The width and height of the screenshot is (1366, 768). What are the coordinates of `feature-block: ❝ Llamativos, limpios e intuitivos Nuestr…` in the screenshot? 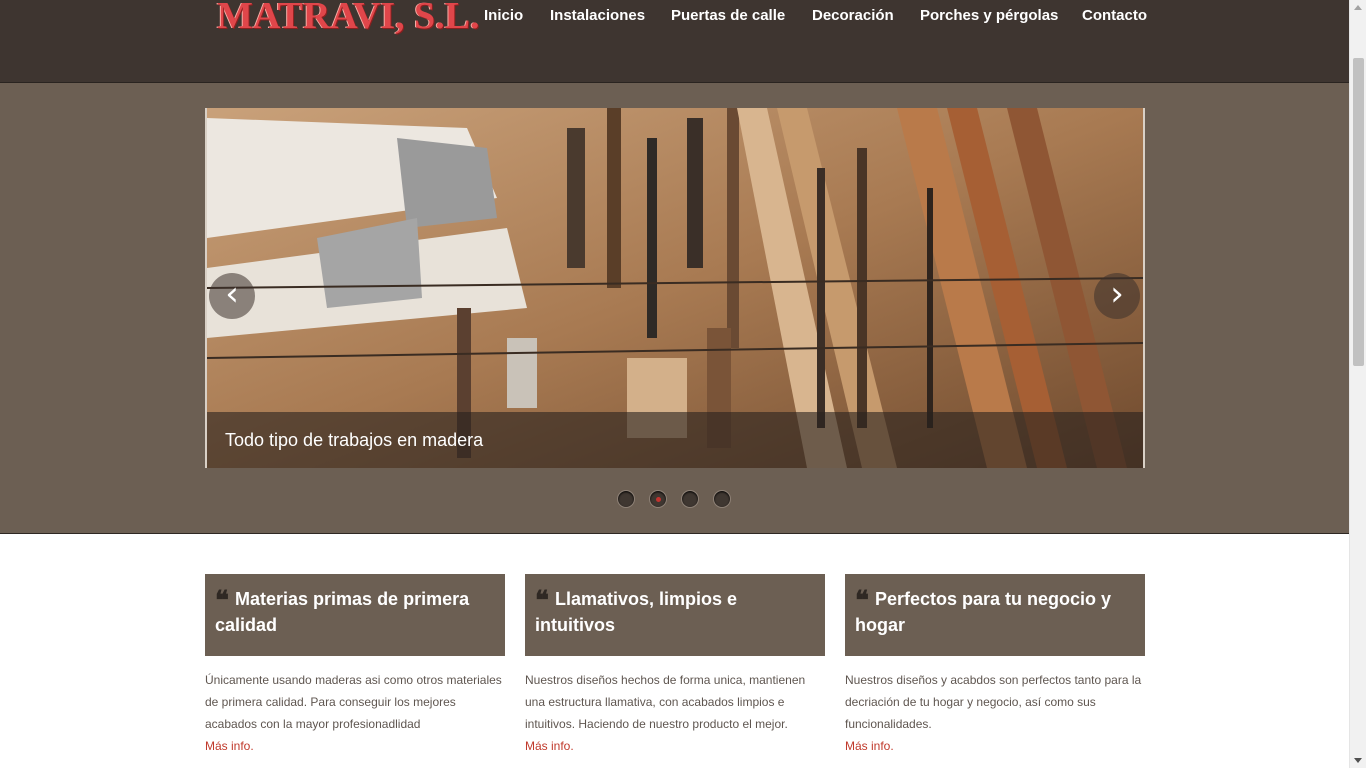 It's located at (675, 665).